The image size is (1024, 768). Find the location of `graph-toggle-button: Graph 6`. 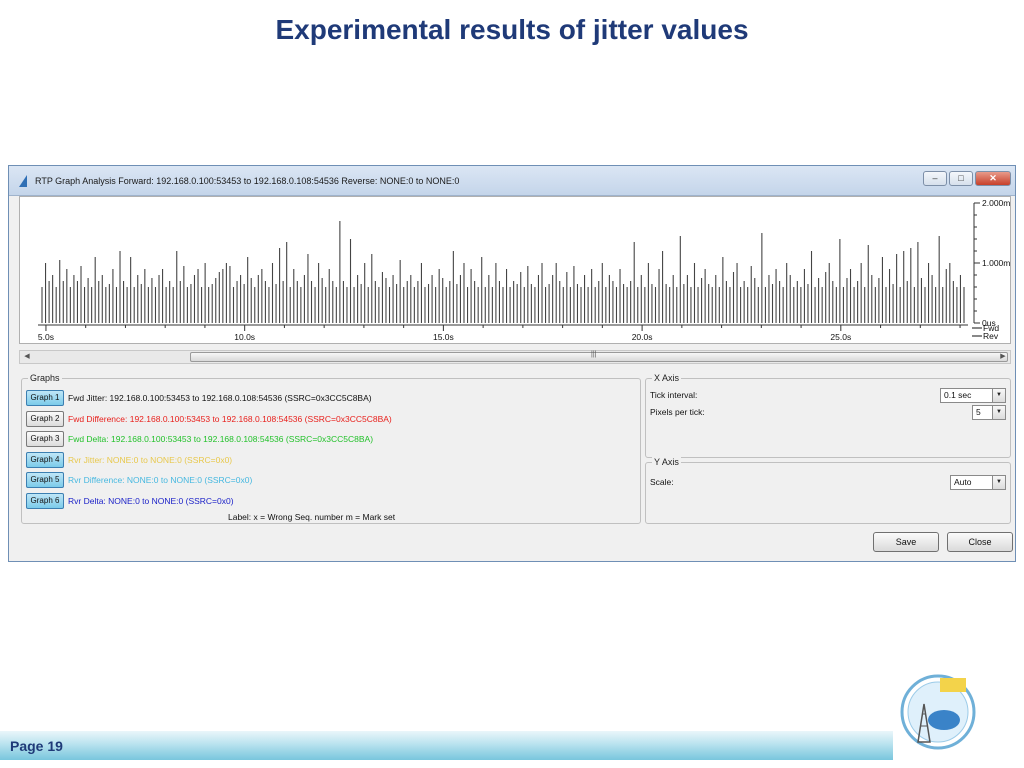

graph-toggle-button: Graph 6 is located at coordinates (45, 500).